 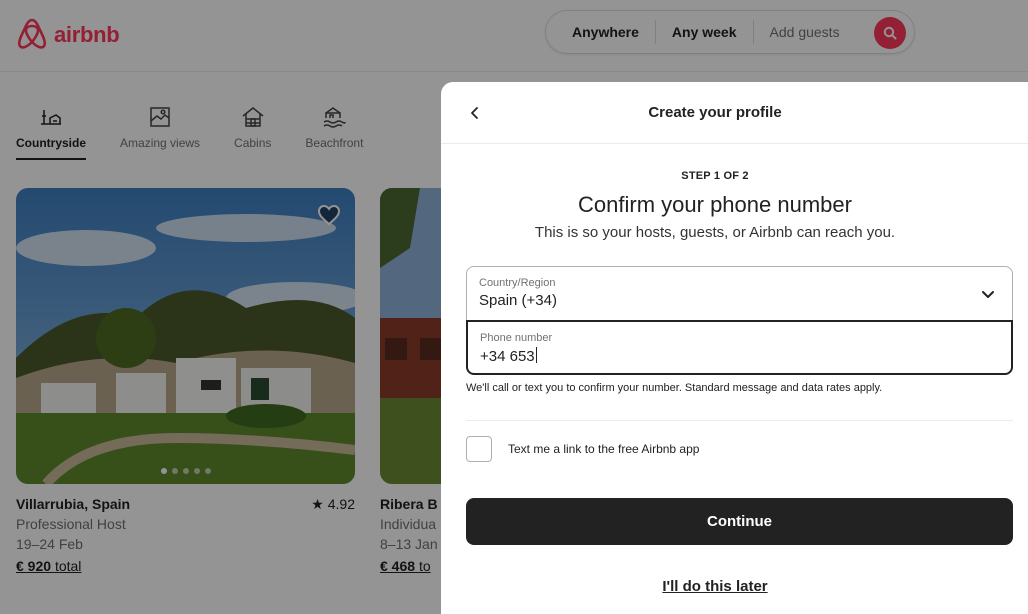 I want to click on divider, so click(x=739, y=420).